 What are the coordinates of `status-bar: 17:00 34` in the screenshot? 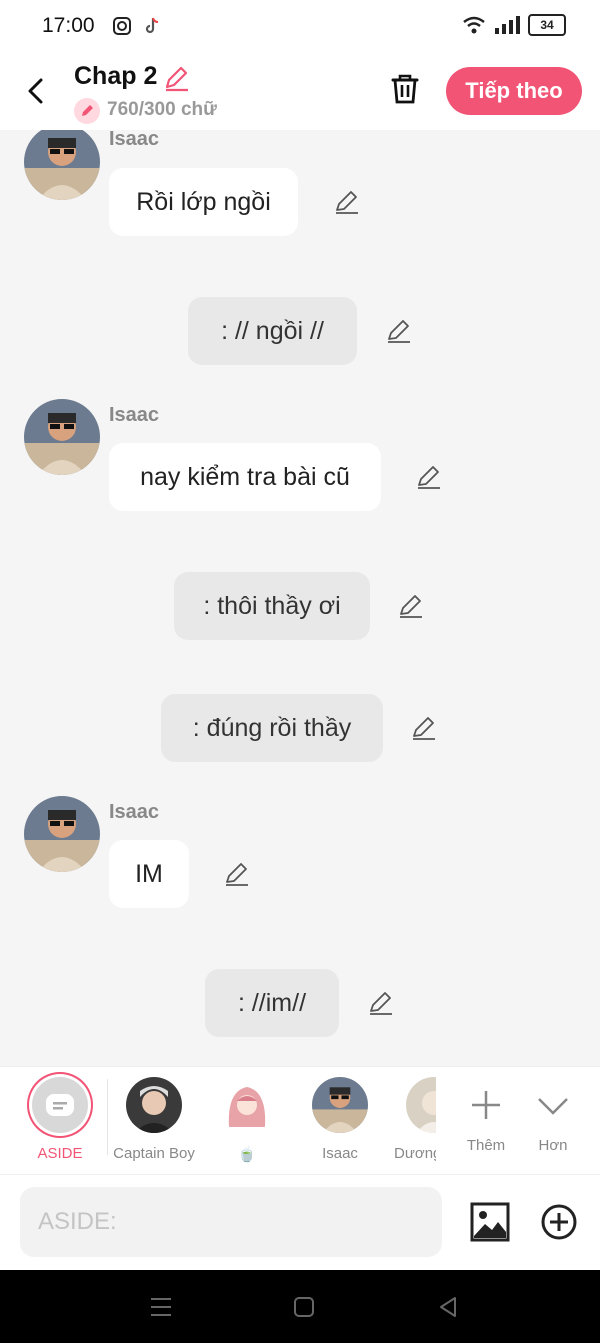 It's located at (300, 28).